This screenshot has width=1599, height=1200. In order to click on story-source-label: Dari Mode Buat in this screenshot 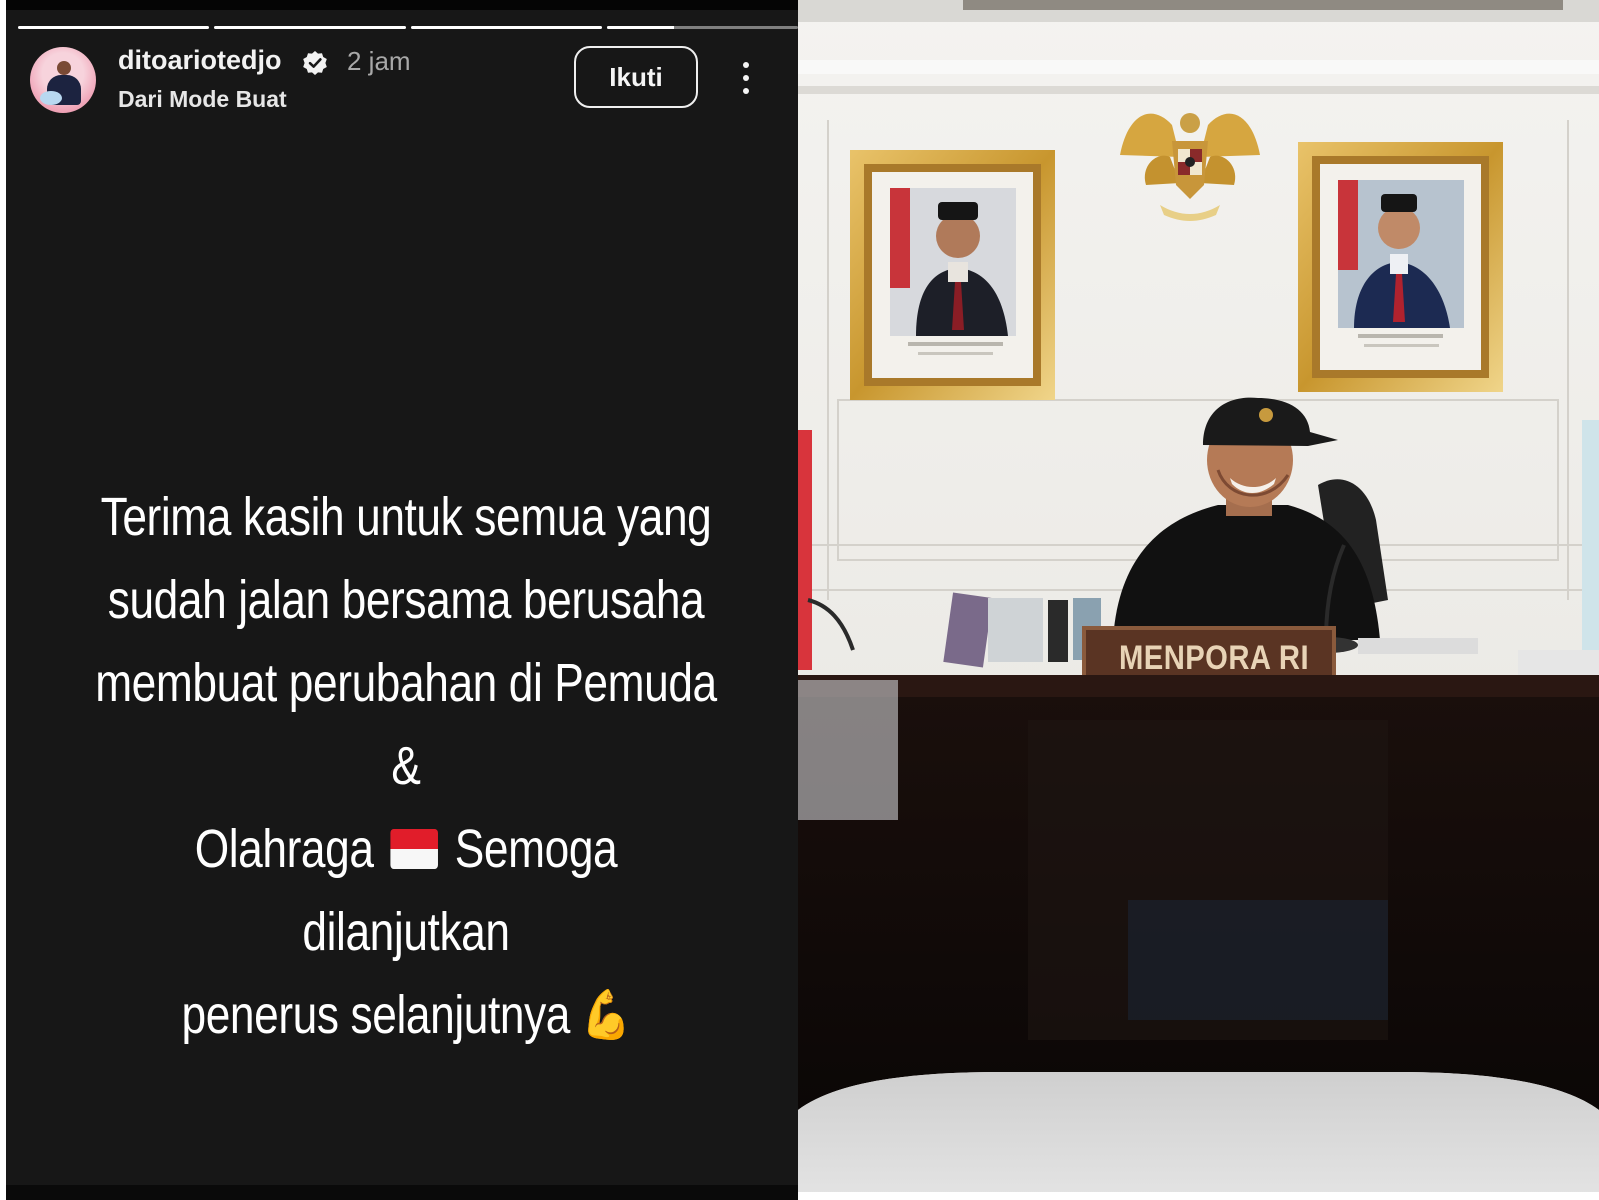, I will do `click(202, 99)`.